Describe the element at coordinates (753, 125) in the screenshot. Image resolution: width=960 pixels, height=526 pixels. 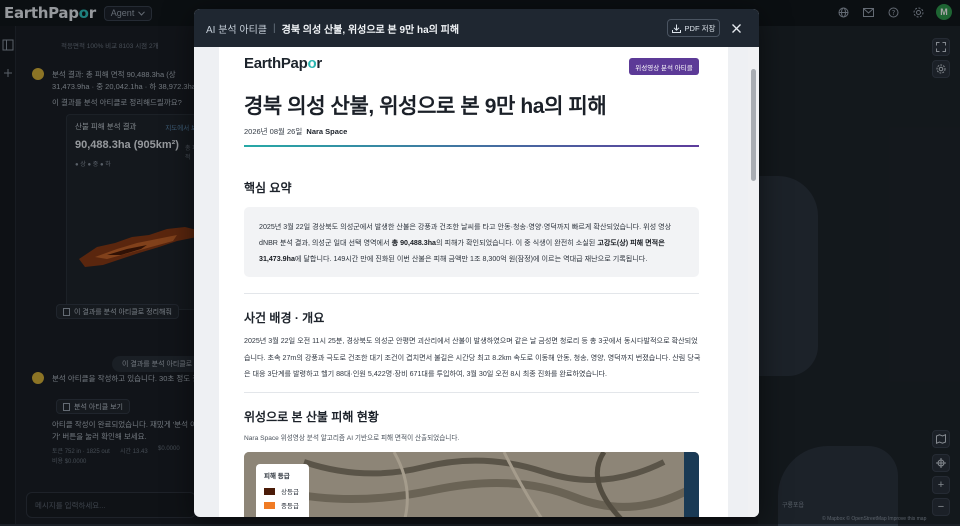
I see `scrollbar-thumb` at that location.